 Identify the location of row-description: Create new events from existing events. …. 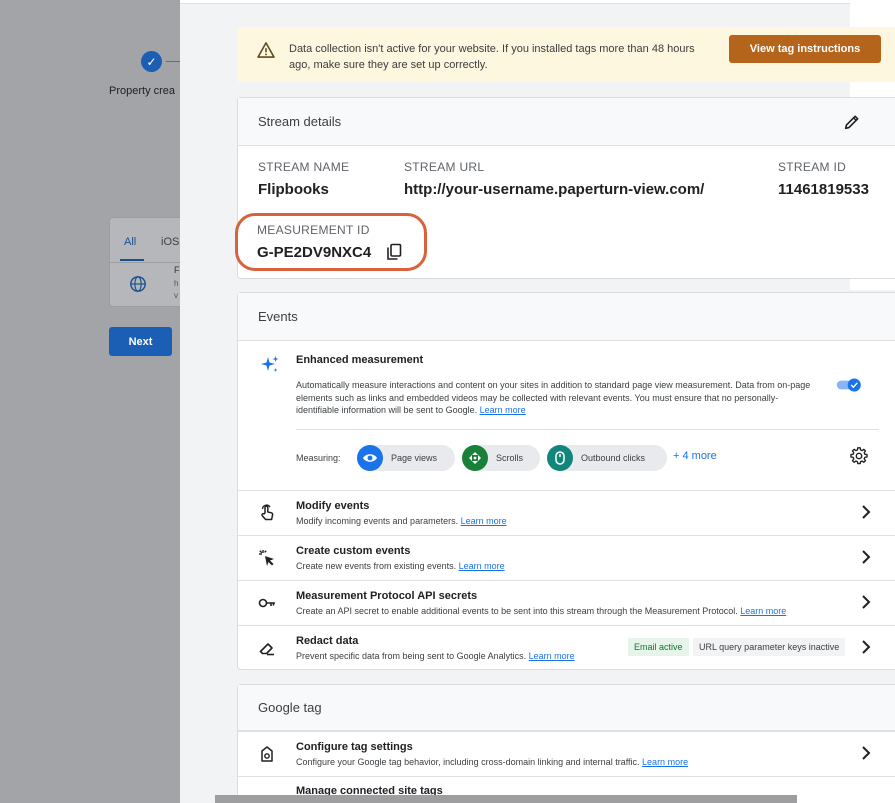
(400, 566).